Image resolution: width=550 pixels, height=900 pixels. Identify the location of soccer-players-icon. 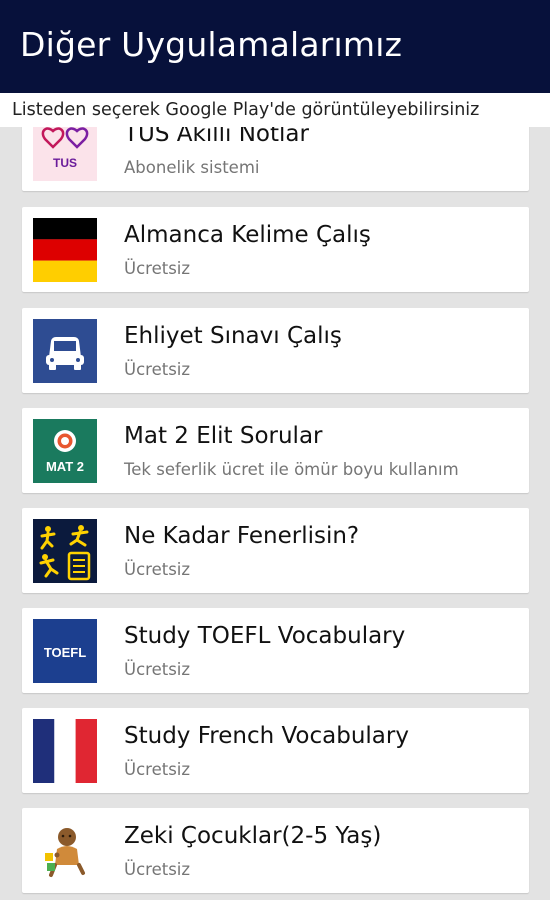
(65, 551).